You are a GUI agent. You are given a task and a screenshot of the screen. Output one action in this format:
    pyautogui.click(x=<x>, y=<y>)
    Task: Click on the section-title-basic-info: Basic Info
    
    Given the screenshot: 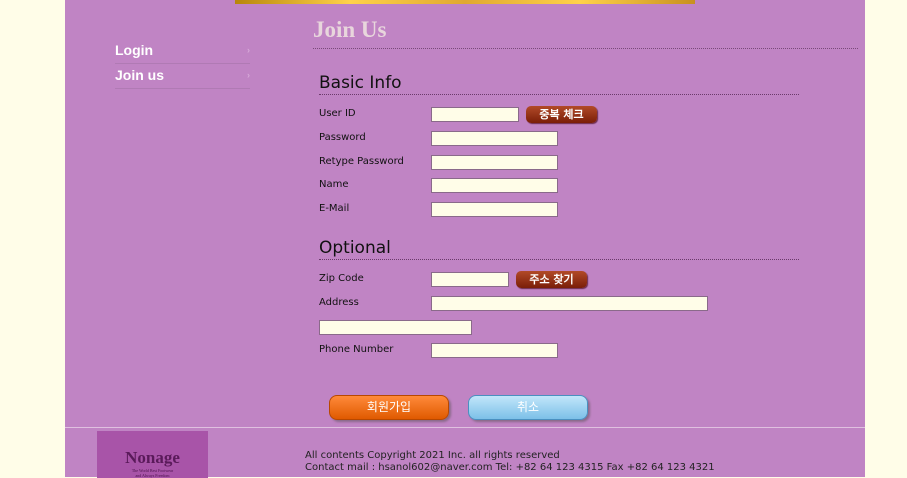 What is the action you would take?
    pyautogui.click(x=559, y=84)
    